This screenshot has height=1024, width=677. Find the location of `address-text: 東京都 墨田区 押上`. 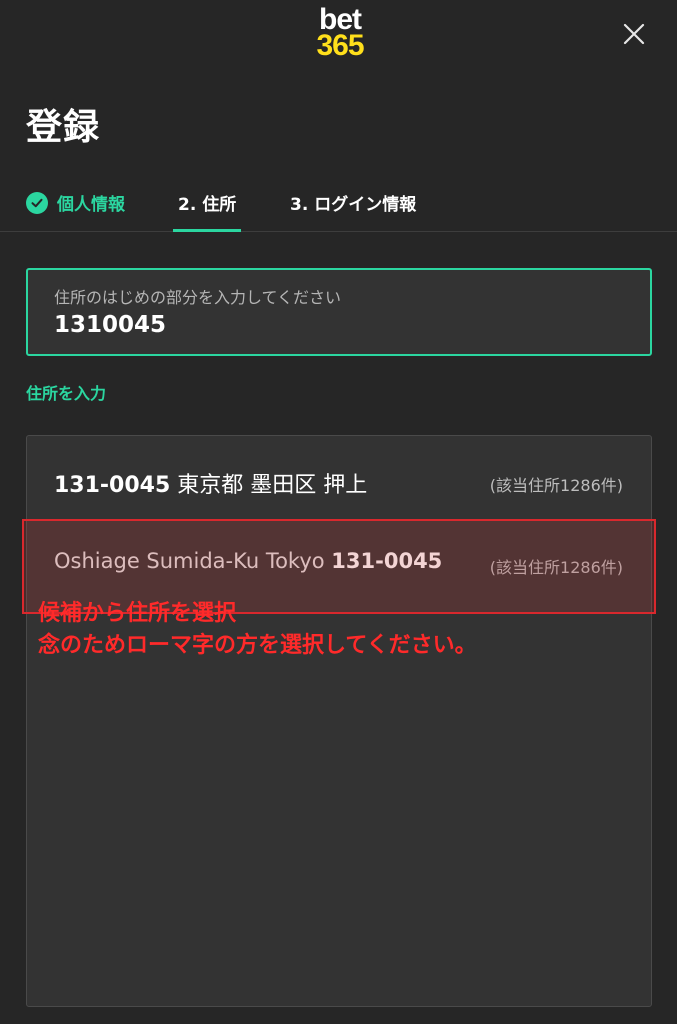

address-text: 東京都 墨田区 押上 is located at coordinates (269, 485).